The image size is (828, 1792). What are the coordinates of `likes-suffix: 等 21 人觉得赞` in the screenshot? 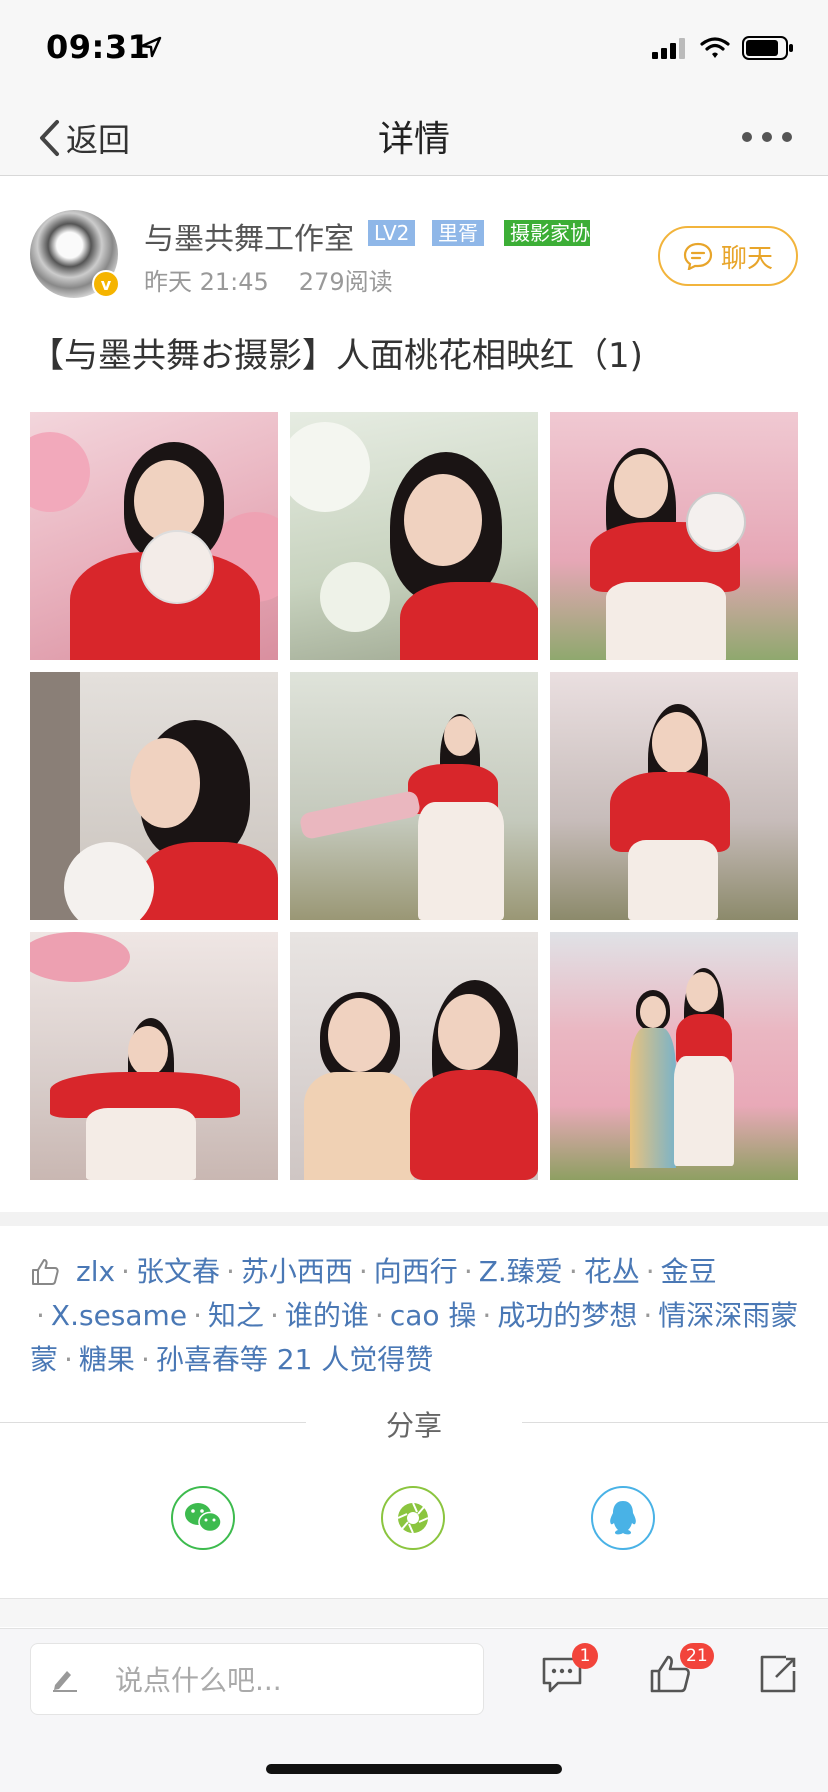 It's located at (336, 1359).